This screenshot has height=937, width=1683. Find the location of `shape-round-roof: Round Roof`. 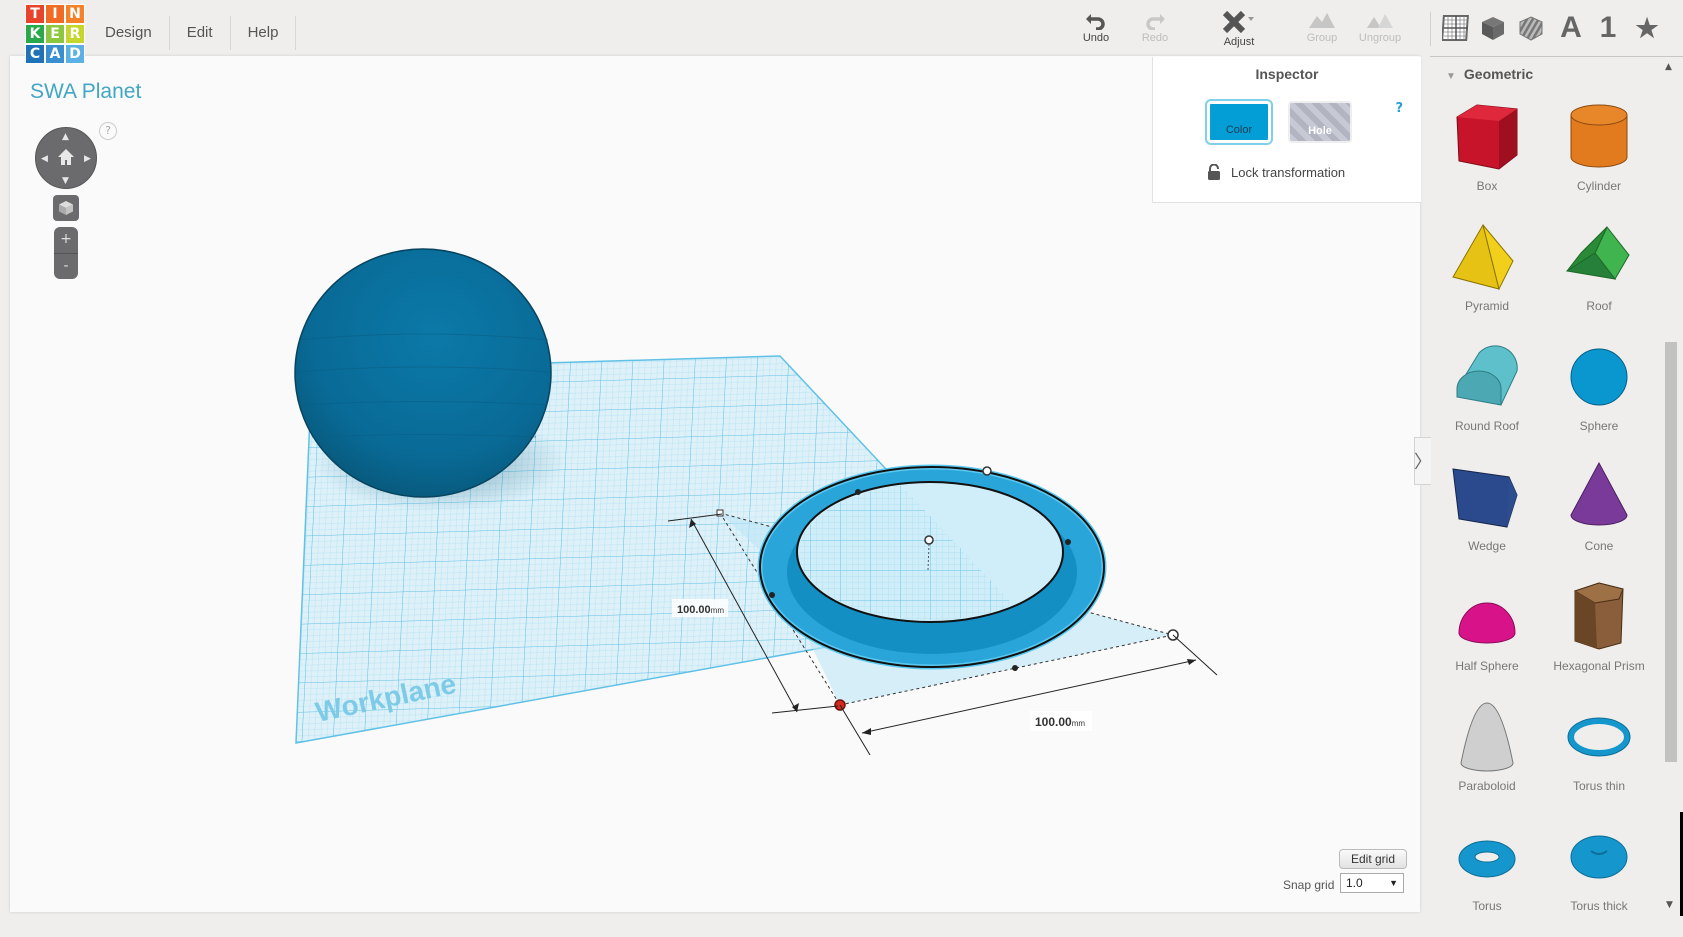

shape-round-roof: Round Roof is located at coordinates (1487, 397).